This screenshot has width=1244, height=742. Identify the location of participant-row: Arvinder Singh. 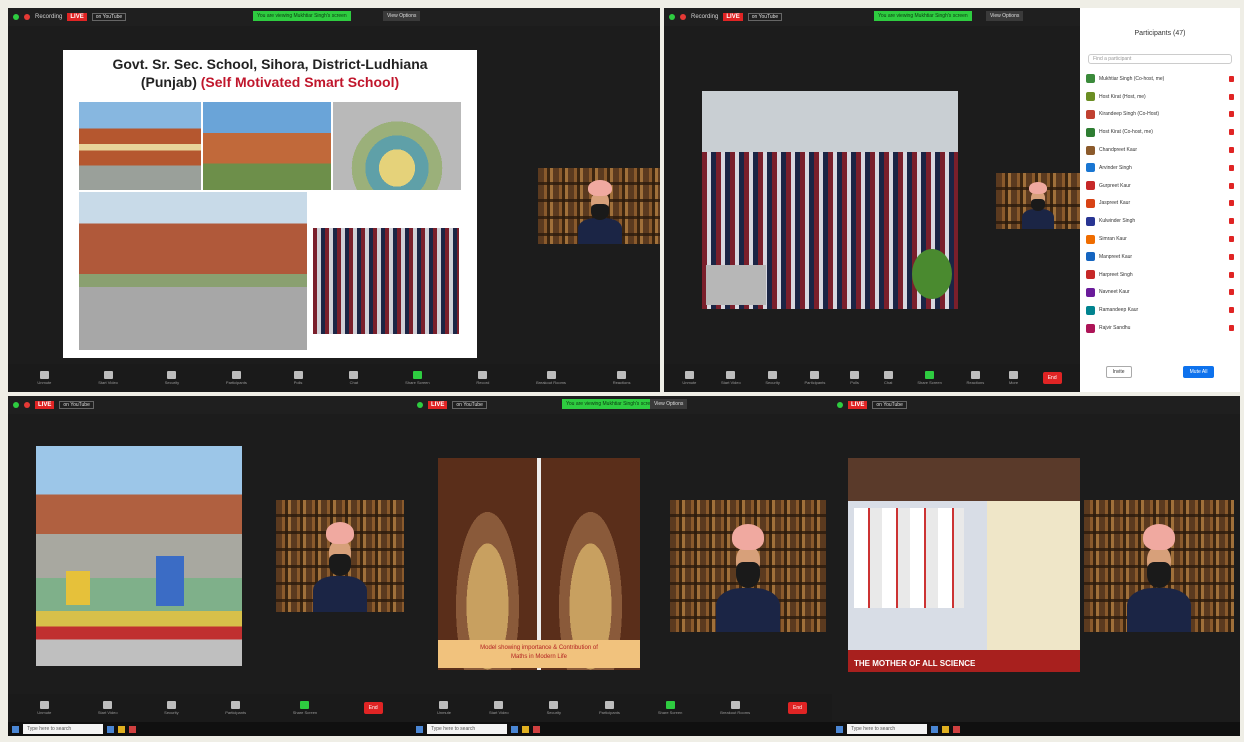
(1160, 168).